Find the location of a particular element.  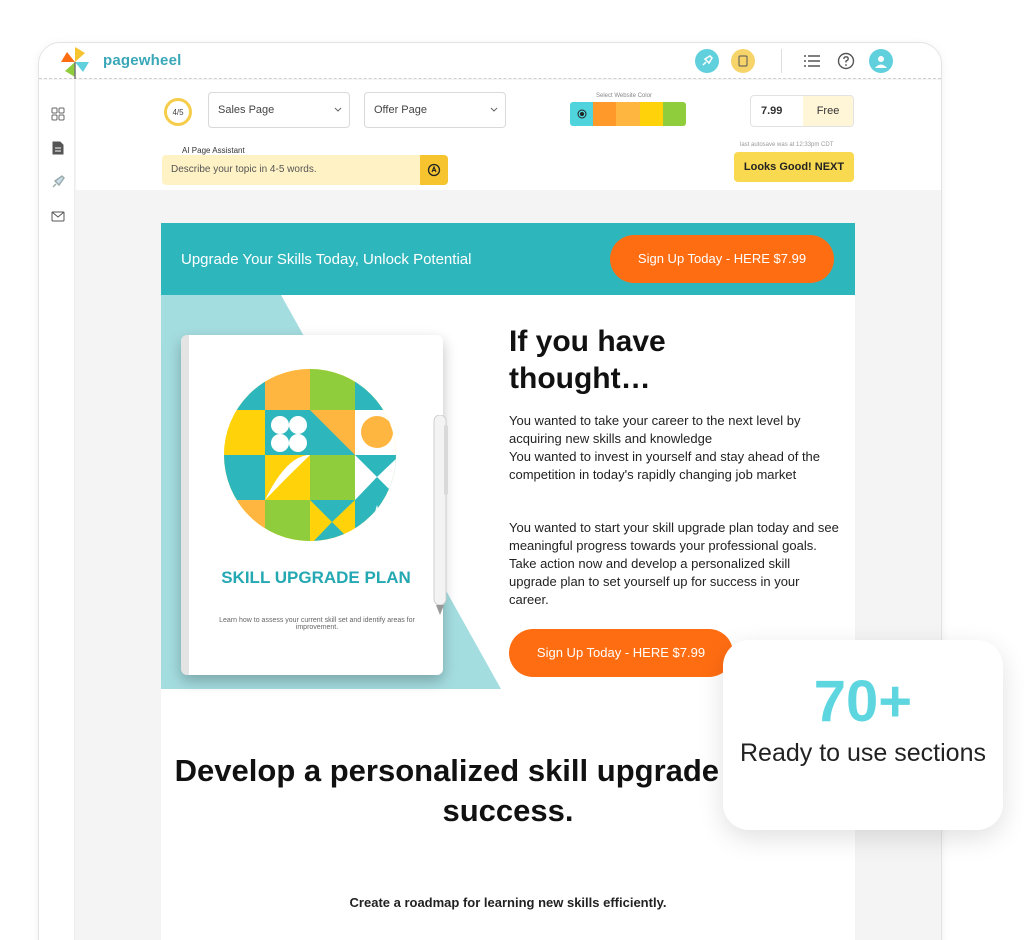

price-value: 7.99 is located at coordinates (772, 111).